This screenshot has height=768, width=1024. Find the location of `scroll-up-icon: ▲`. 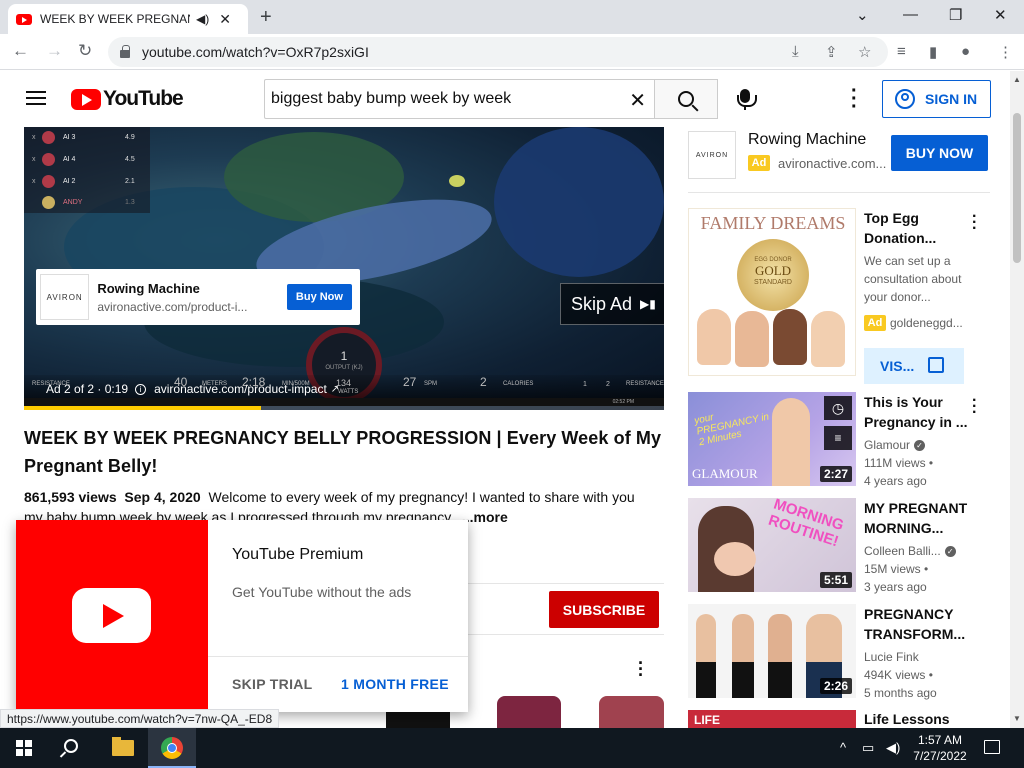

scroll-up-icon: ▲ is located at coordinates (1017, 79).